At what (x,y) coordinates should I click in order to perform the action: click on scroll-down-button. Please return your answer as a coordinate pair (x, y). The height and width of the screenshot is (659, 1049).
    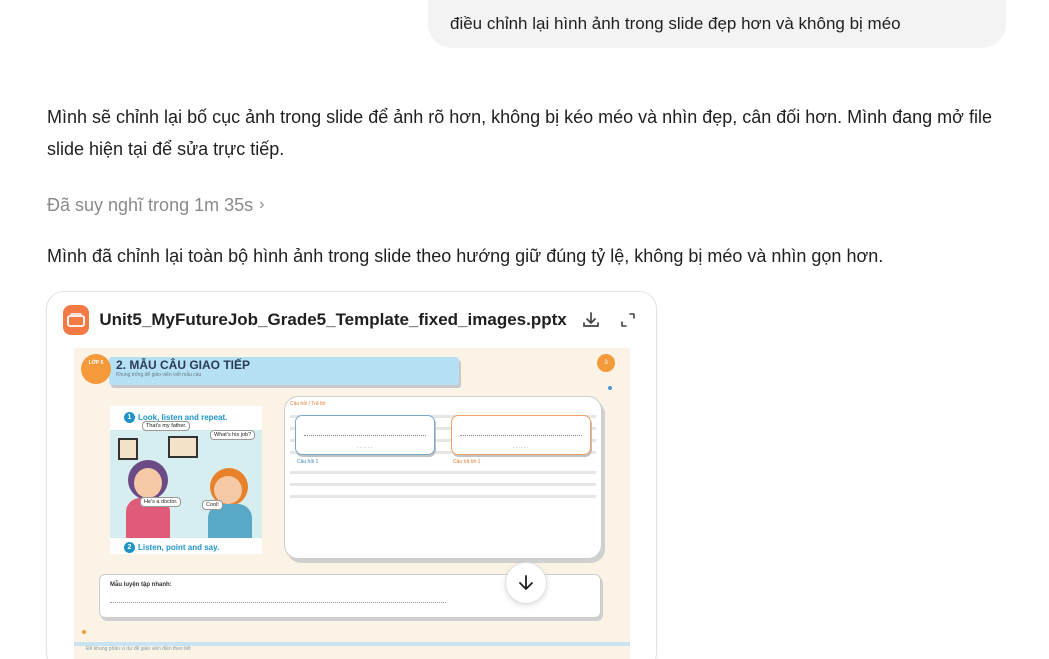
    Looking at the image, I should click on (526, 583).